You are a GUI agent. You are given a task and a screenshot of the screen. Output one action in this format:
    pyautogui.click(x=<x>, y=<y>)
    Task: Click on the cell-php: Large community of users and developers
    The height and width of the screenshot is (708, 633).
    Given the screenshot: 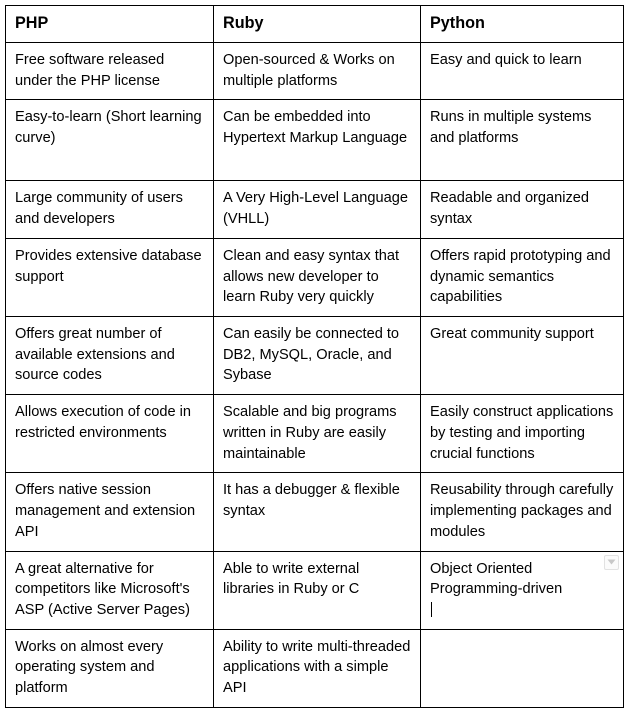 What is the action you would take?
    pyautogui.click(x=109, y=209)
    